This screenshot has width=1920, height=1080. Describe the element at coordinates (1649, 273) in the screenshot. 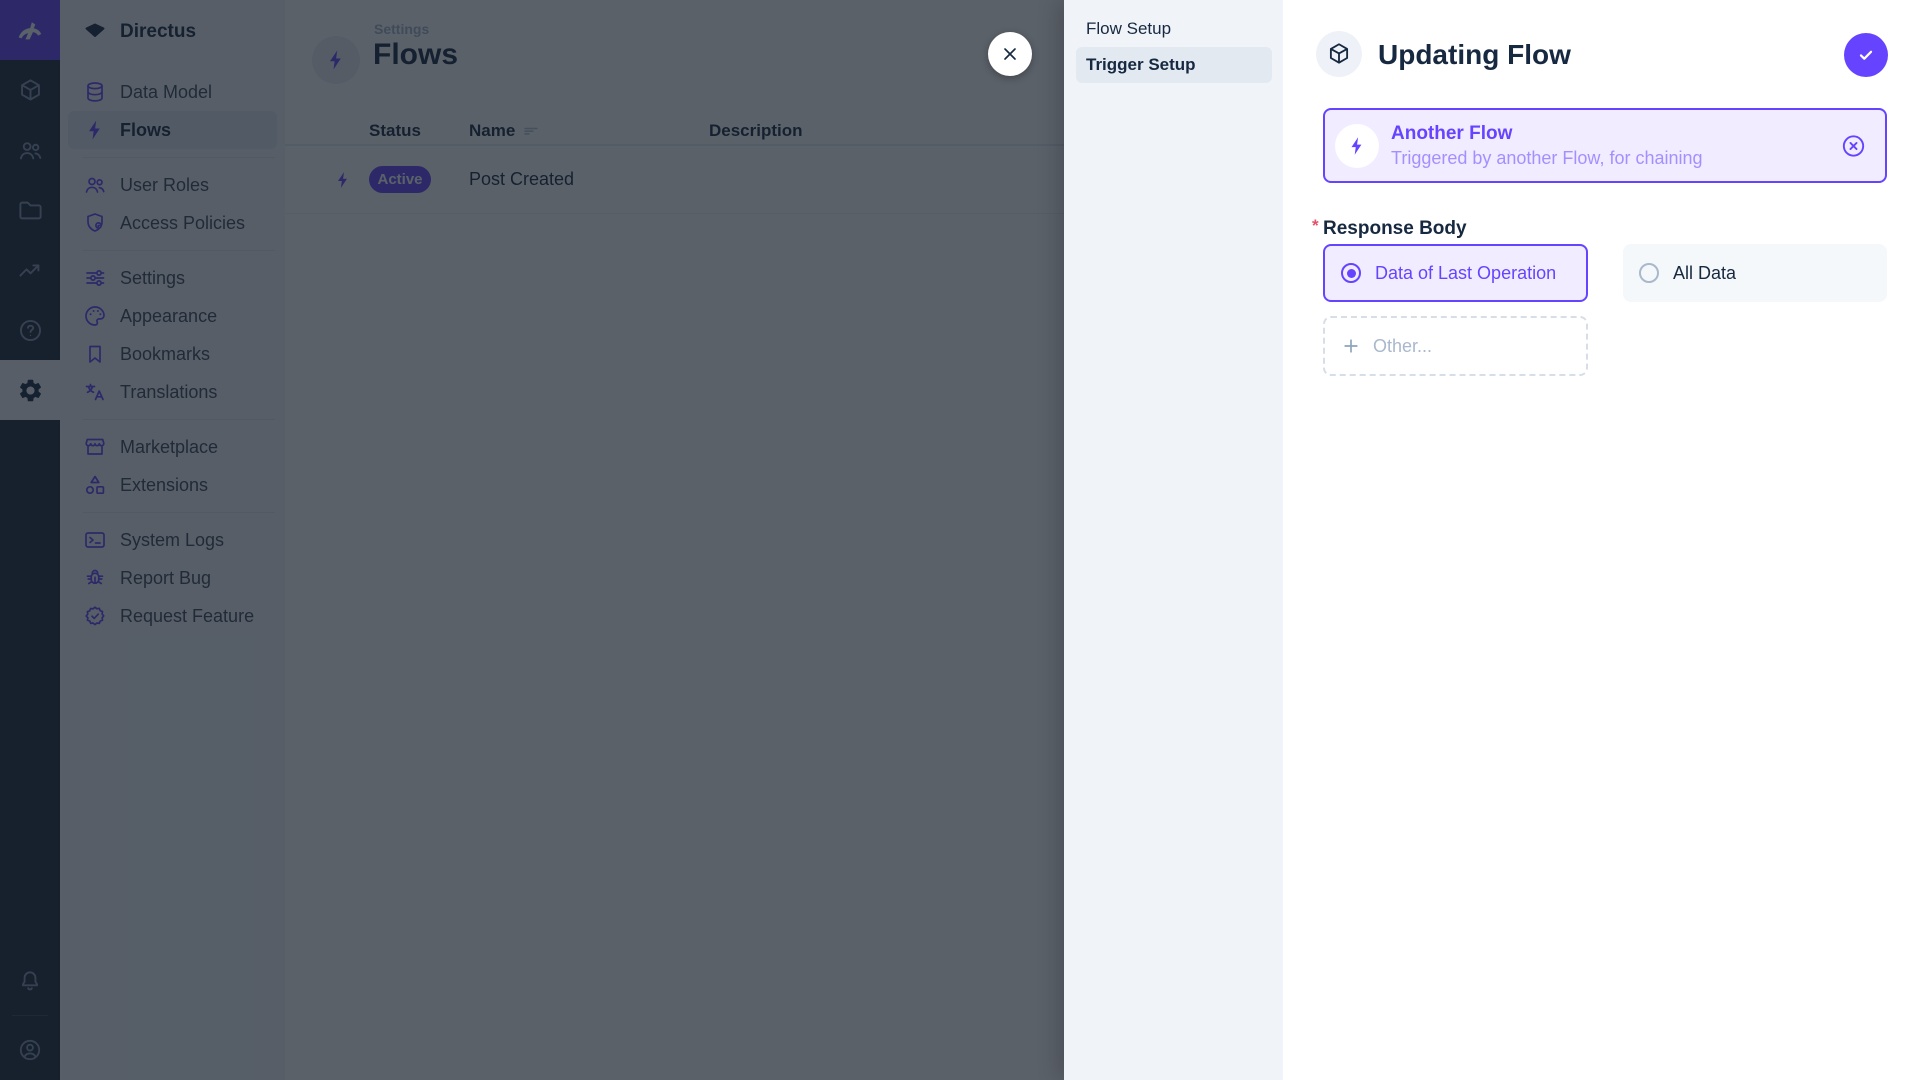

I see `radio-unselected-icon` at that location.